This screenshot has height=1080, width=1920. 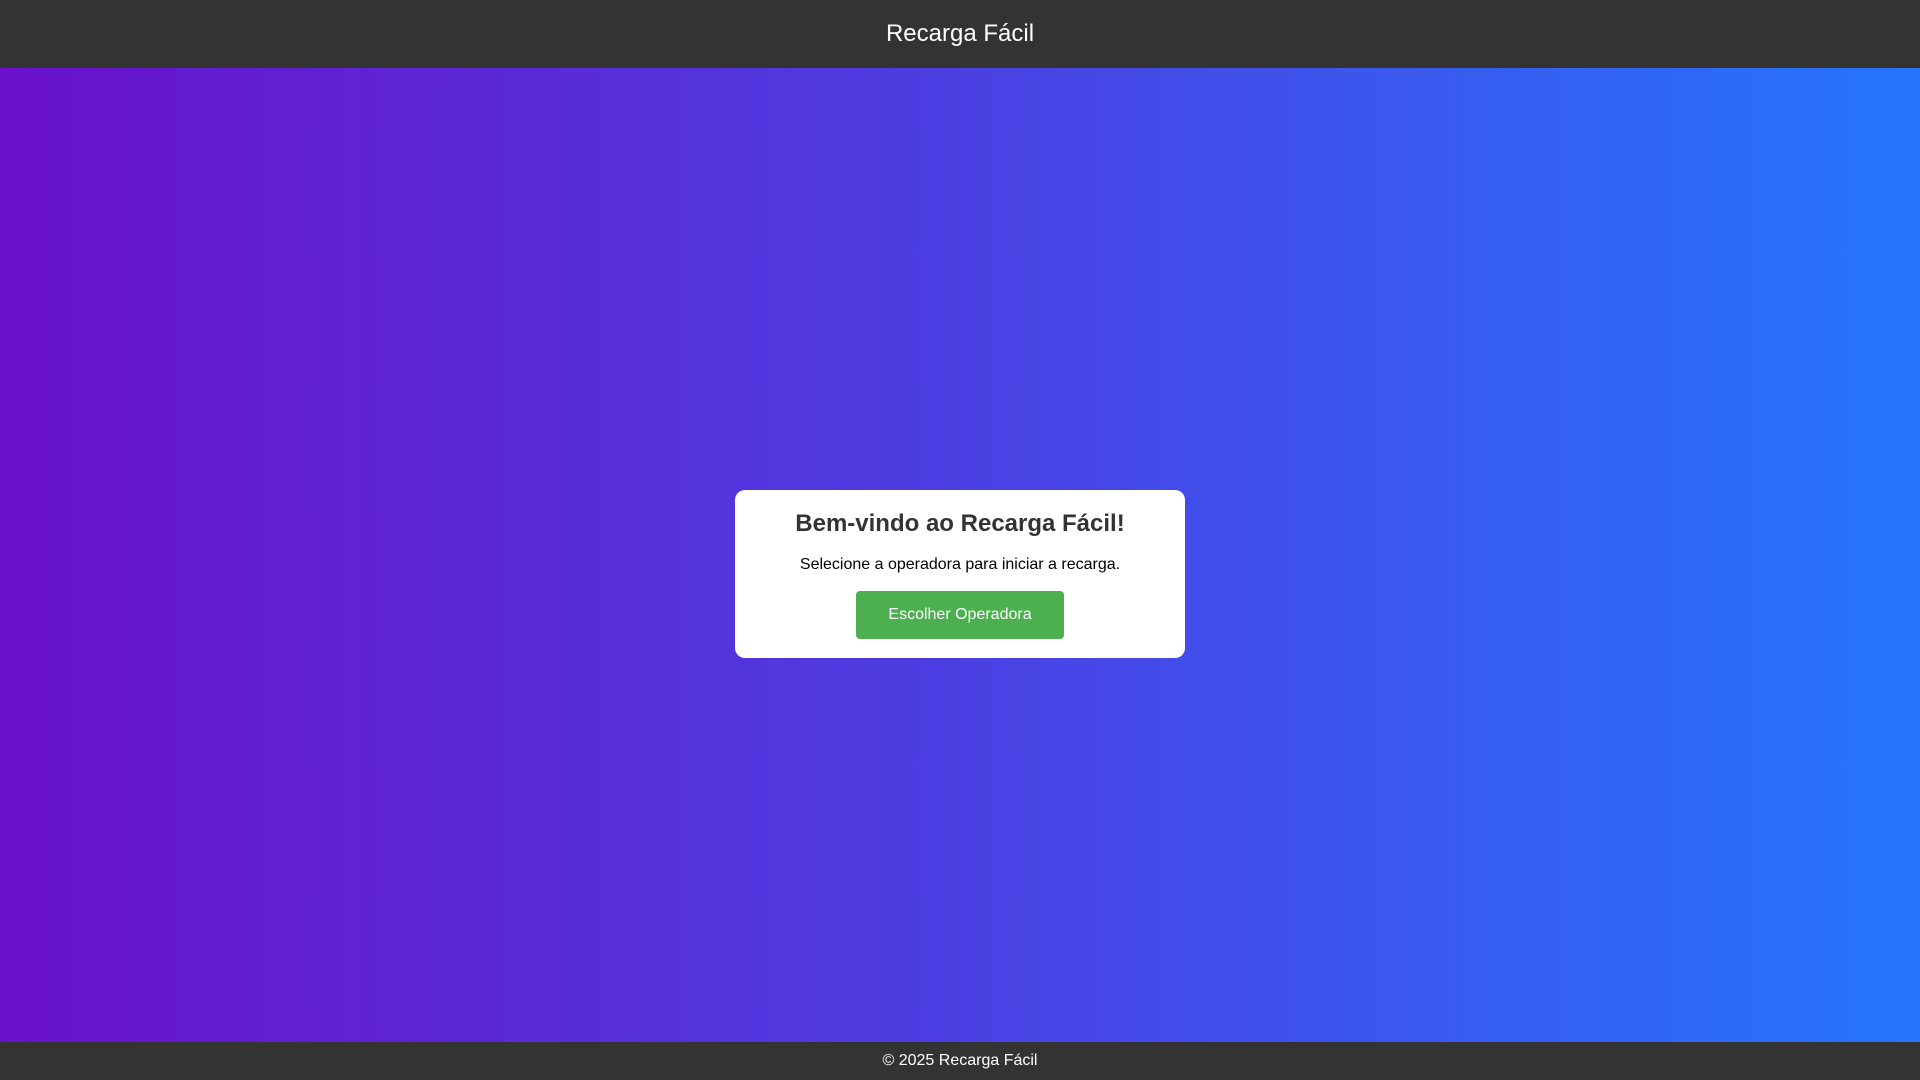 I want to click on app-footer: © 2025 Recarga Fácil, so click(x=960, y=1061).